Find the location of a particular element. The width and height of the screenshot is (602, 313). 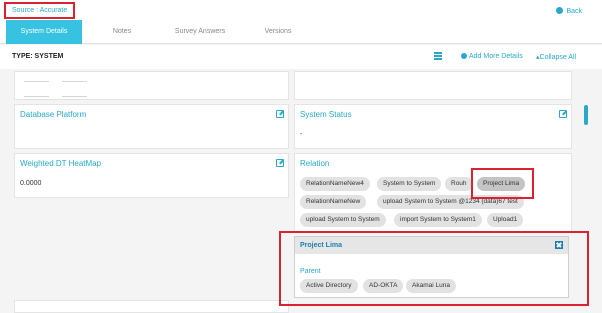

collapse-all-button: ▴Collapse All is located at coordinates (556, 57).